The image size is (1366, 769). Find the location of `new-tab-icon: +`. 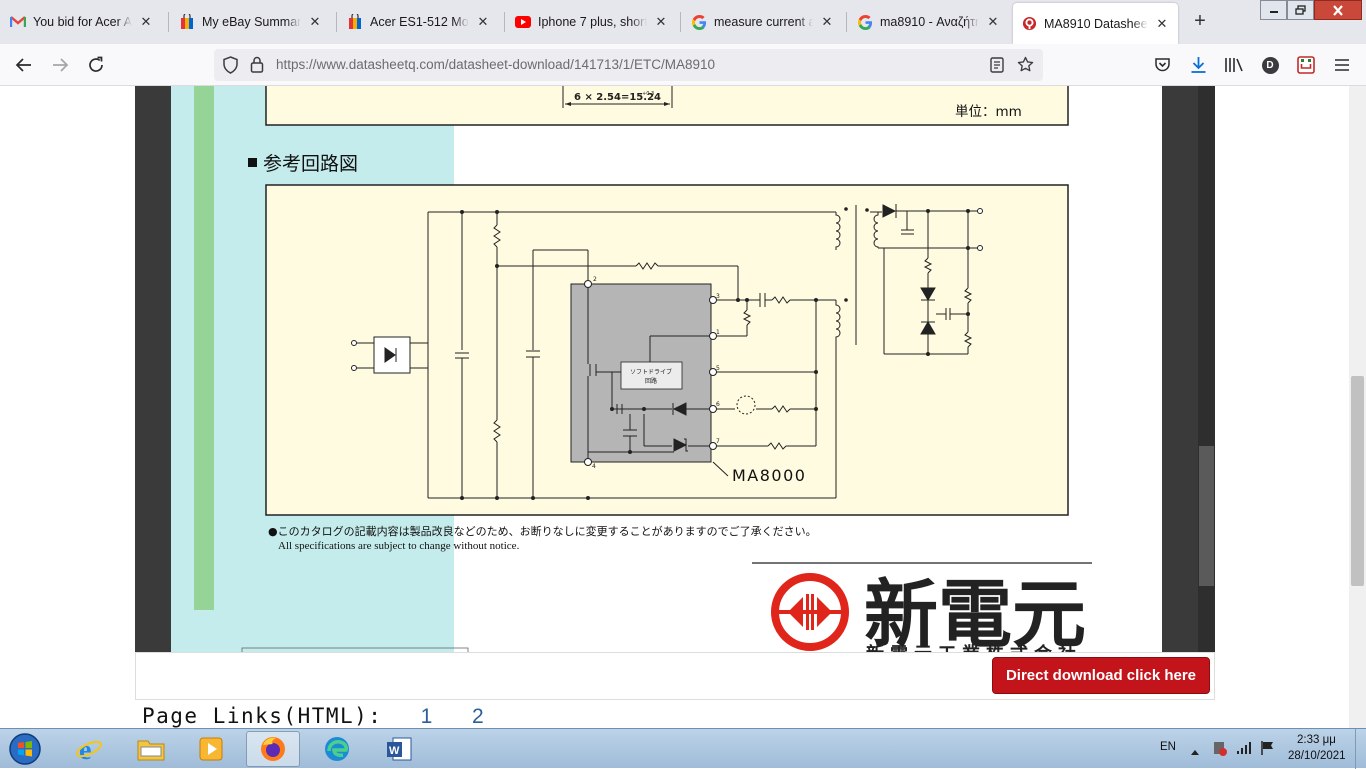

new-tab-icon: + is located at coordinates (1200, 21).